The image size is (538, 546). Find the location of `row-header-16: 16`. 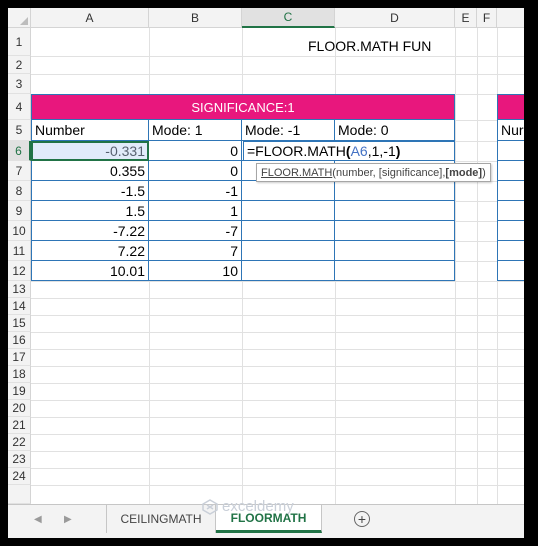

row-header-16: 16 is located at coordinates (19, 340).